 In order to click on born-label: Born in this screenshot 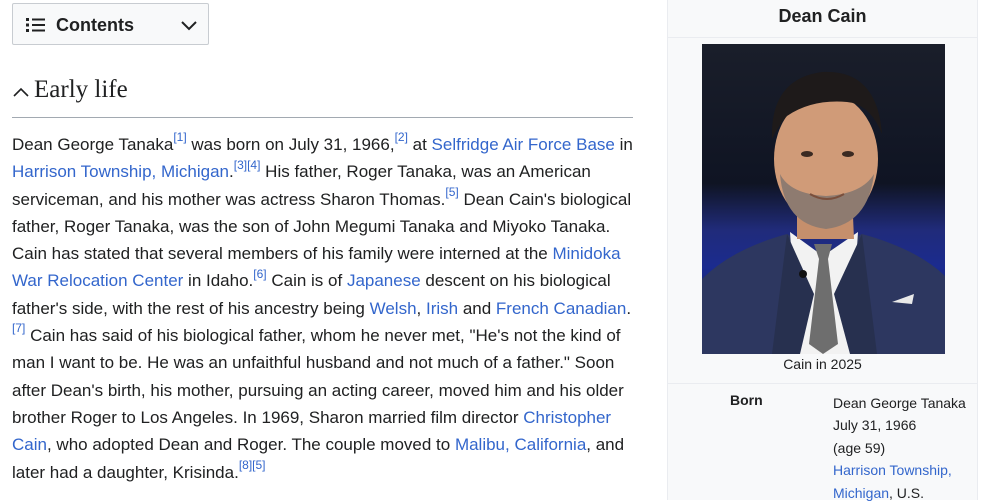, I will do `click(746, 400)`.